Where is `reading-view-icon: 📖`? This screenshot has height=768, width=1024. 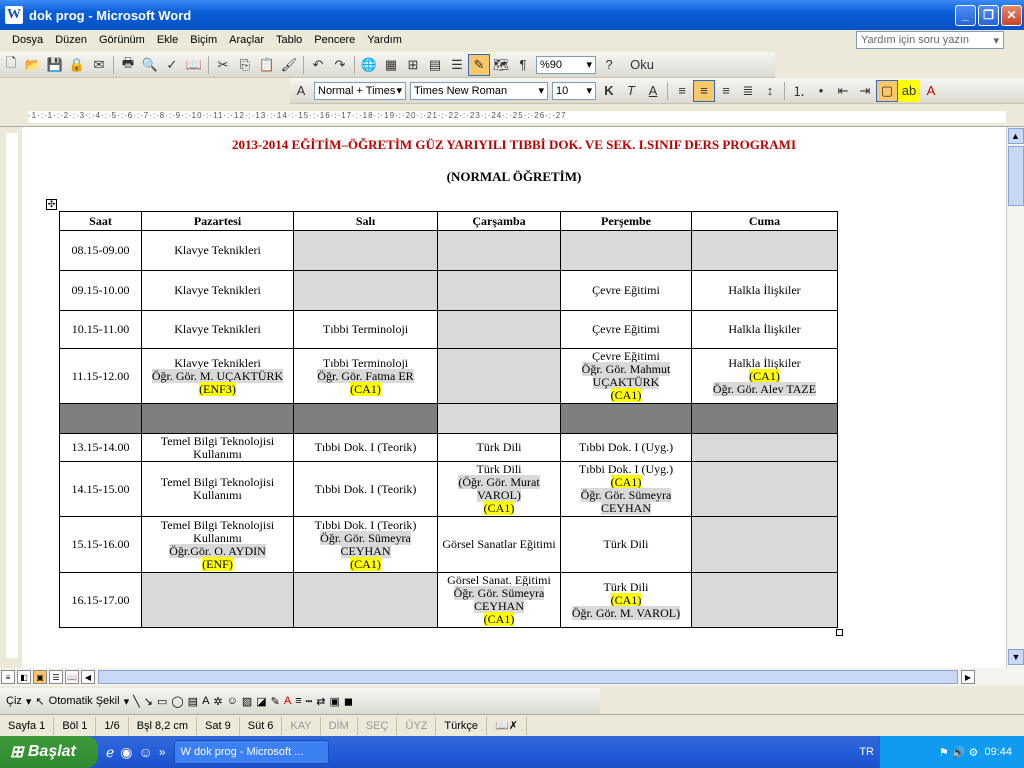 reading-view-icon: 📖 is located at coordinates (72, 677).